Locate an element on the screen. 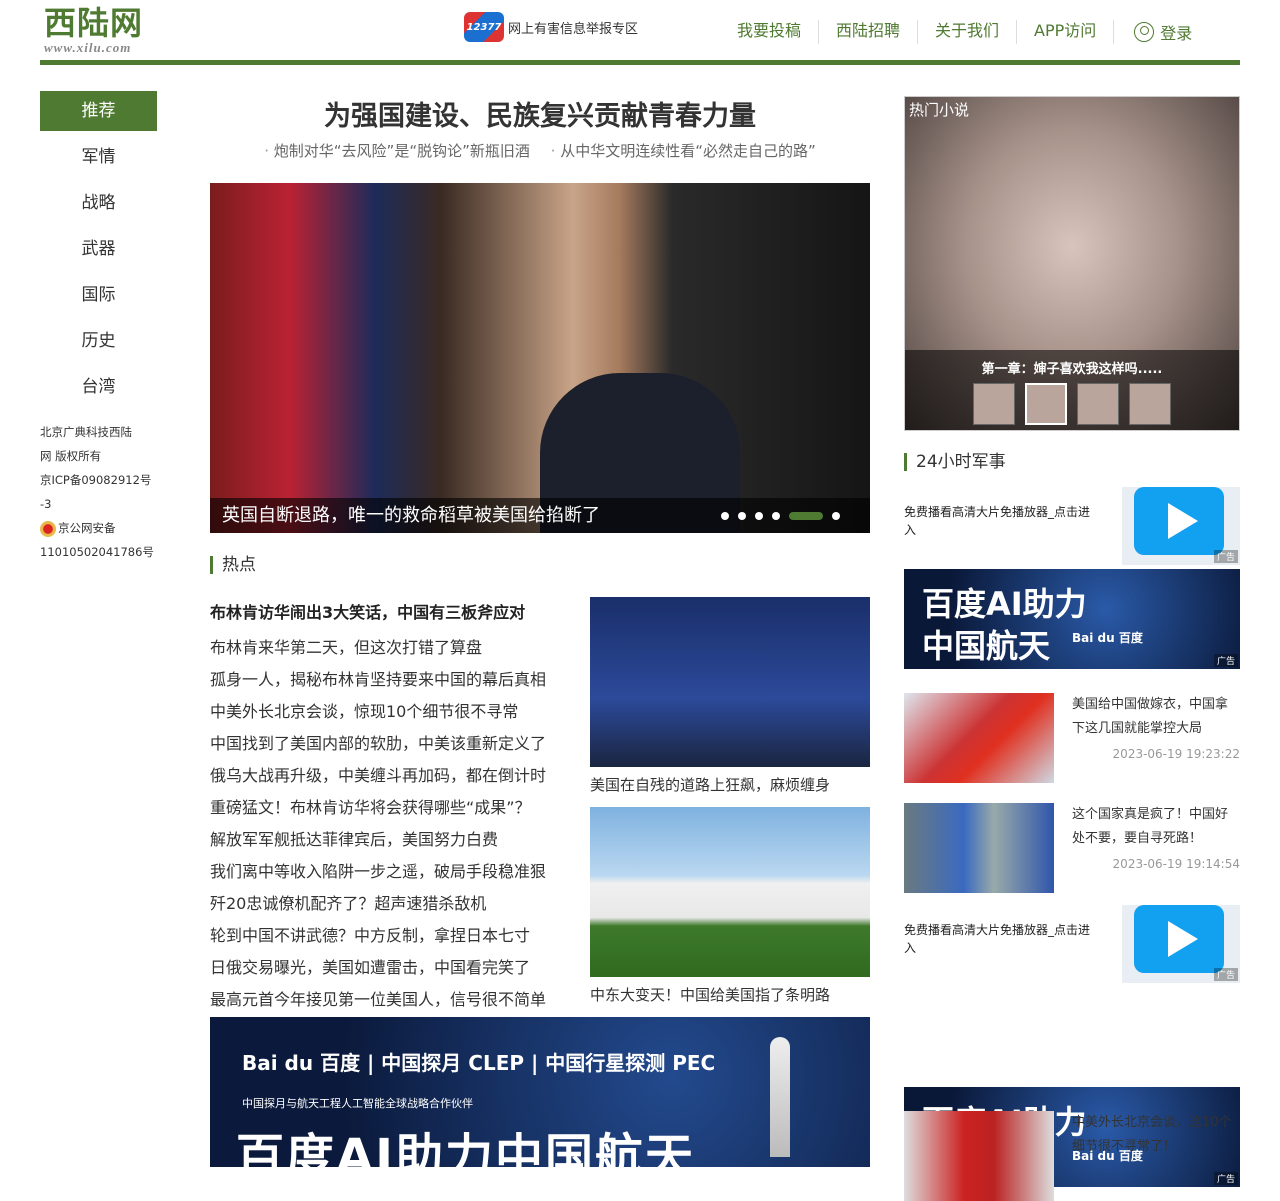 The height and width of the screenshot is (1201, 1280). white-house-image is located at coordinates (730, 892).